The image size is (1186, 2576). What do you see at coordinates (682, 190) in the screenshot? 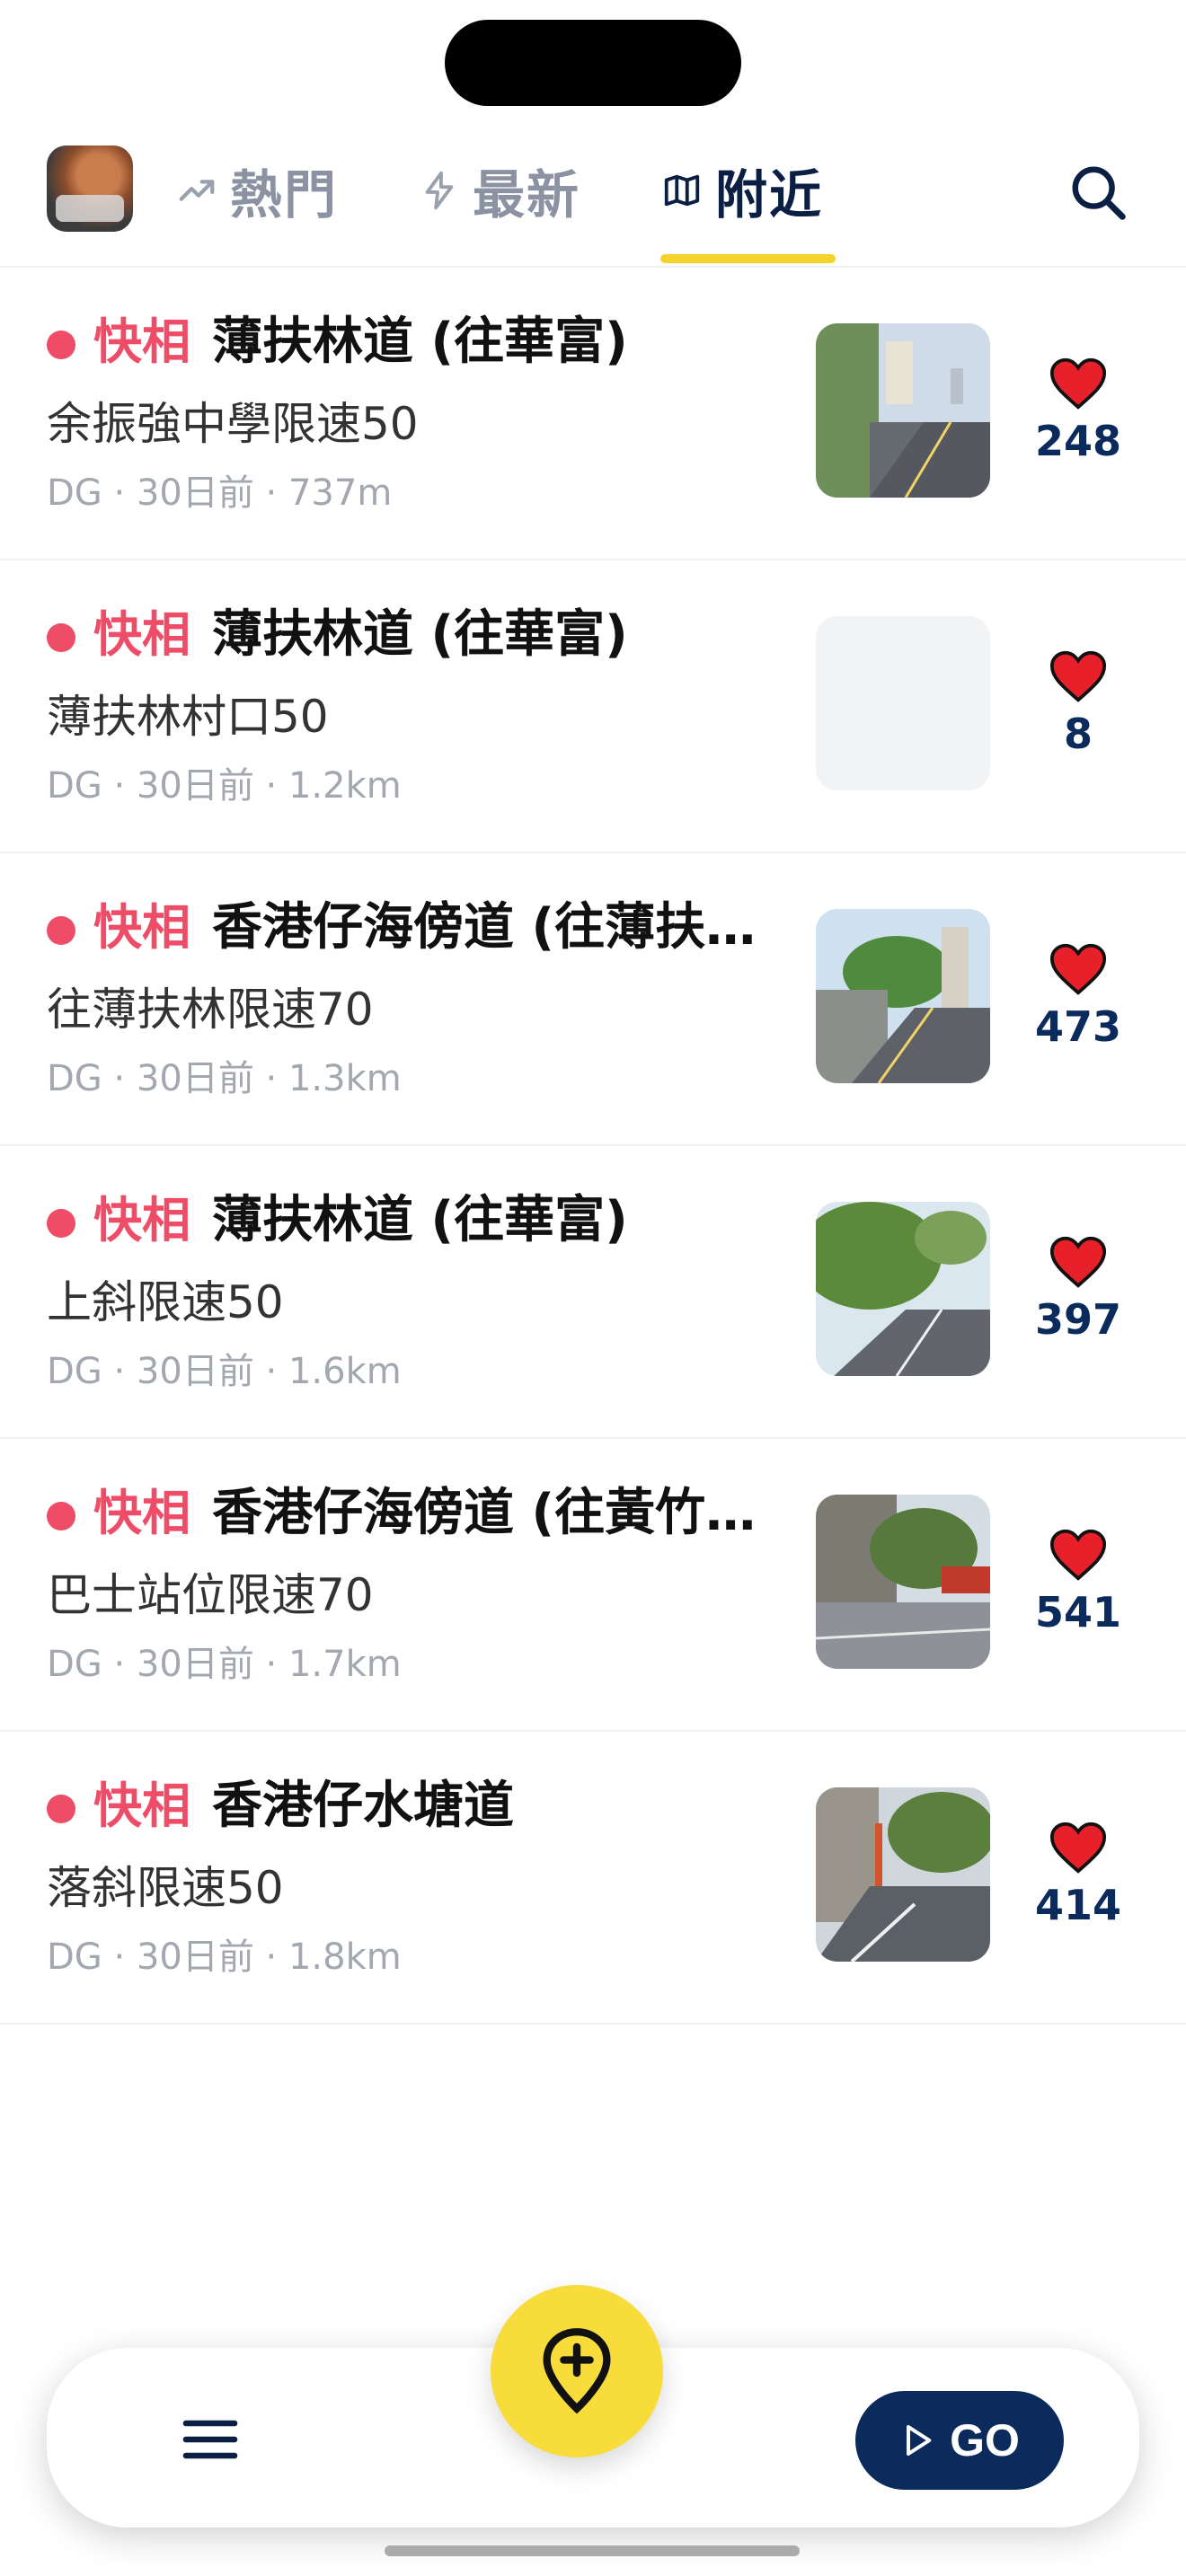
I see `map-icon` at bounding box center [682, 190].